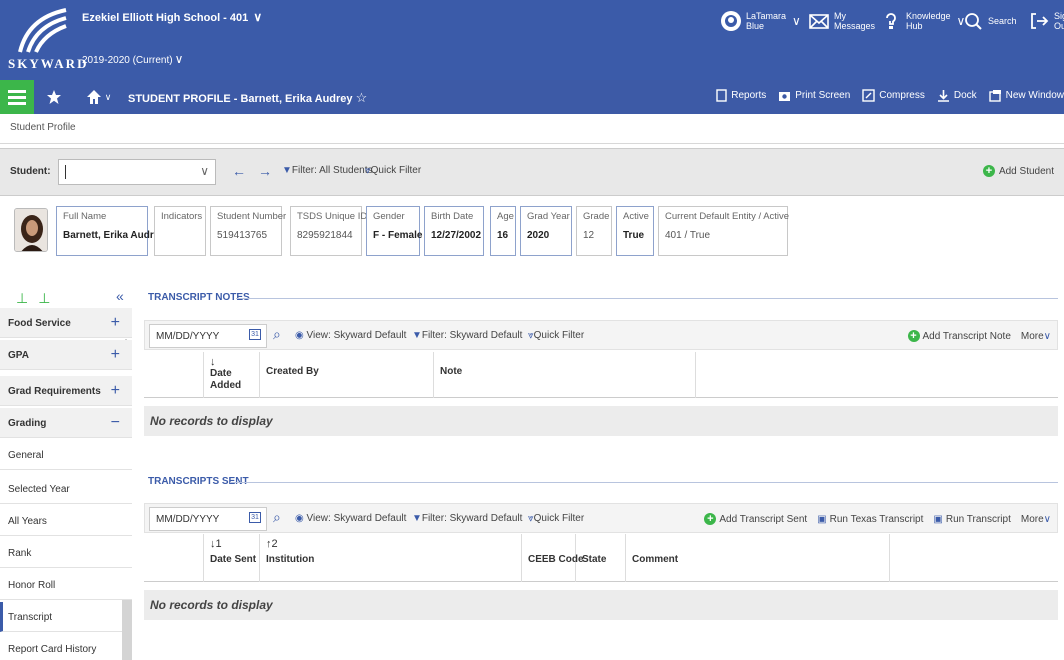 The width and height of the screenshot is (1064, 660). Describe the element at coordinates (870, 519) in the screenshot. I see `run-texas-transcript-button: ▣ Run Texas Transcript` at that location.